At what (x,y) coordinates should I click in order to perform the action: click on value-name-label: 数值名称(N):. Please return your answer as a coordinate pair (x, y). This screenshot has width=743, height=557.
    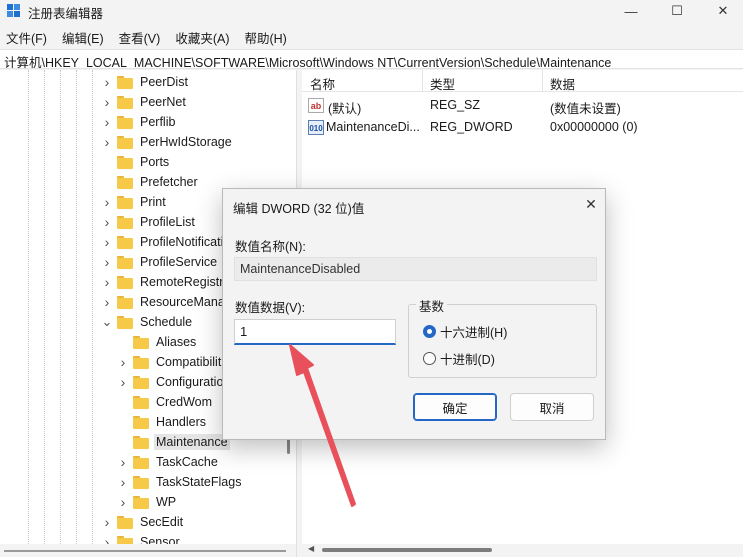
    Looking at the image, I should click on (270, 247).